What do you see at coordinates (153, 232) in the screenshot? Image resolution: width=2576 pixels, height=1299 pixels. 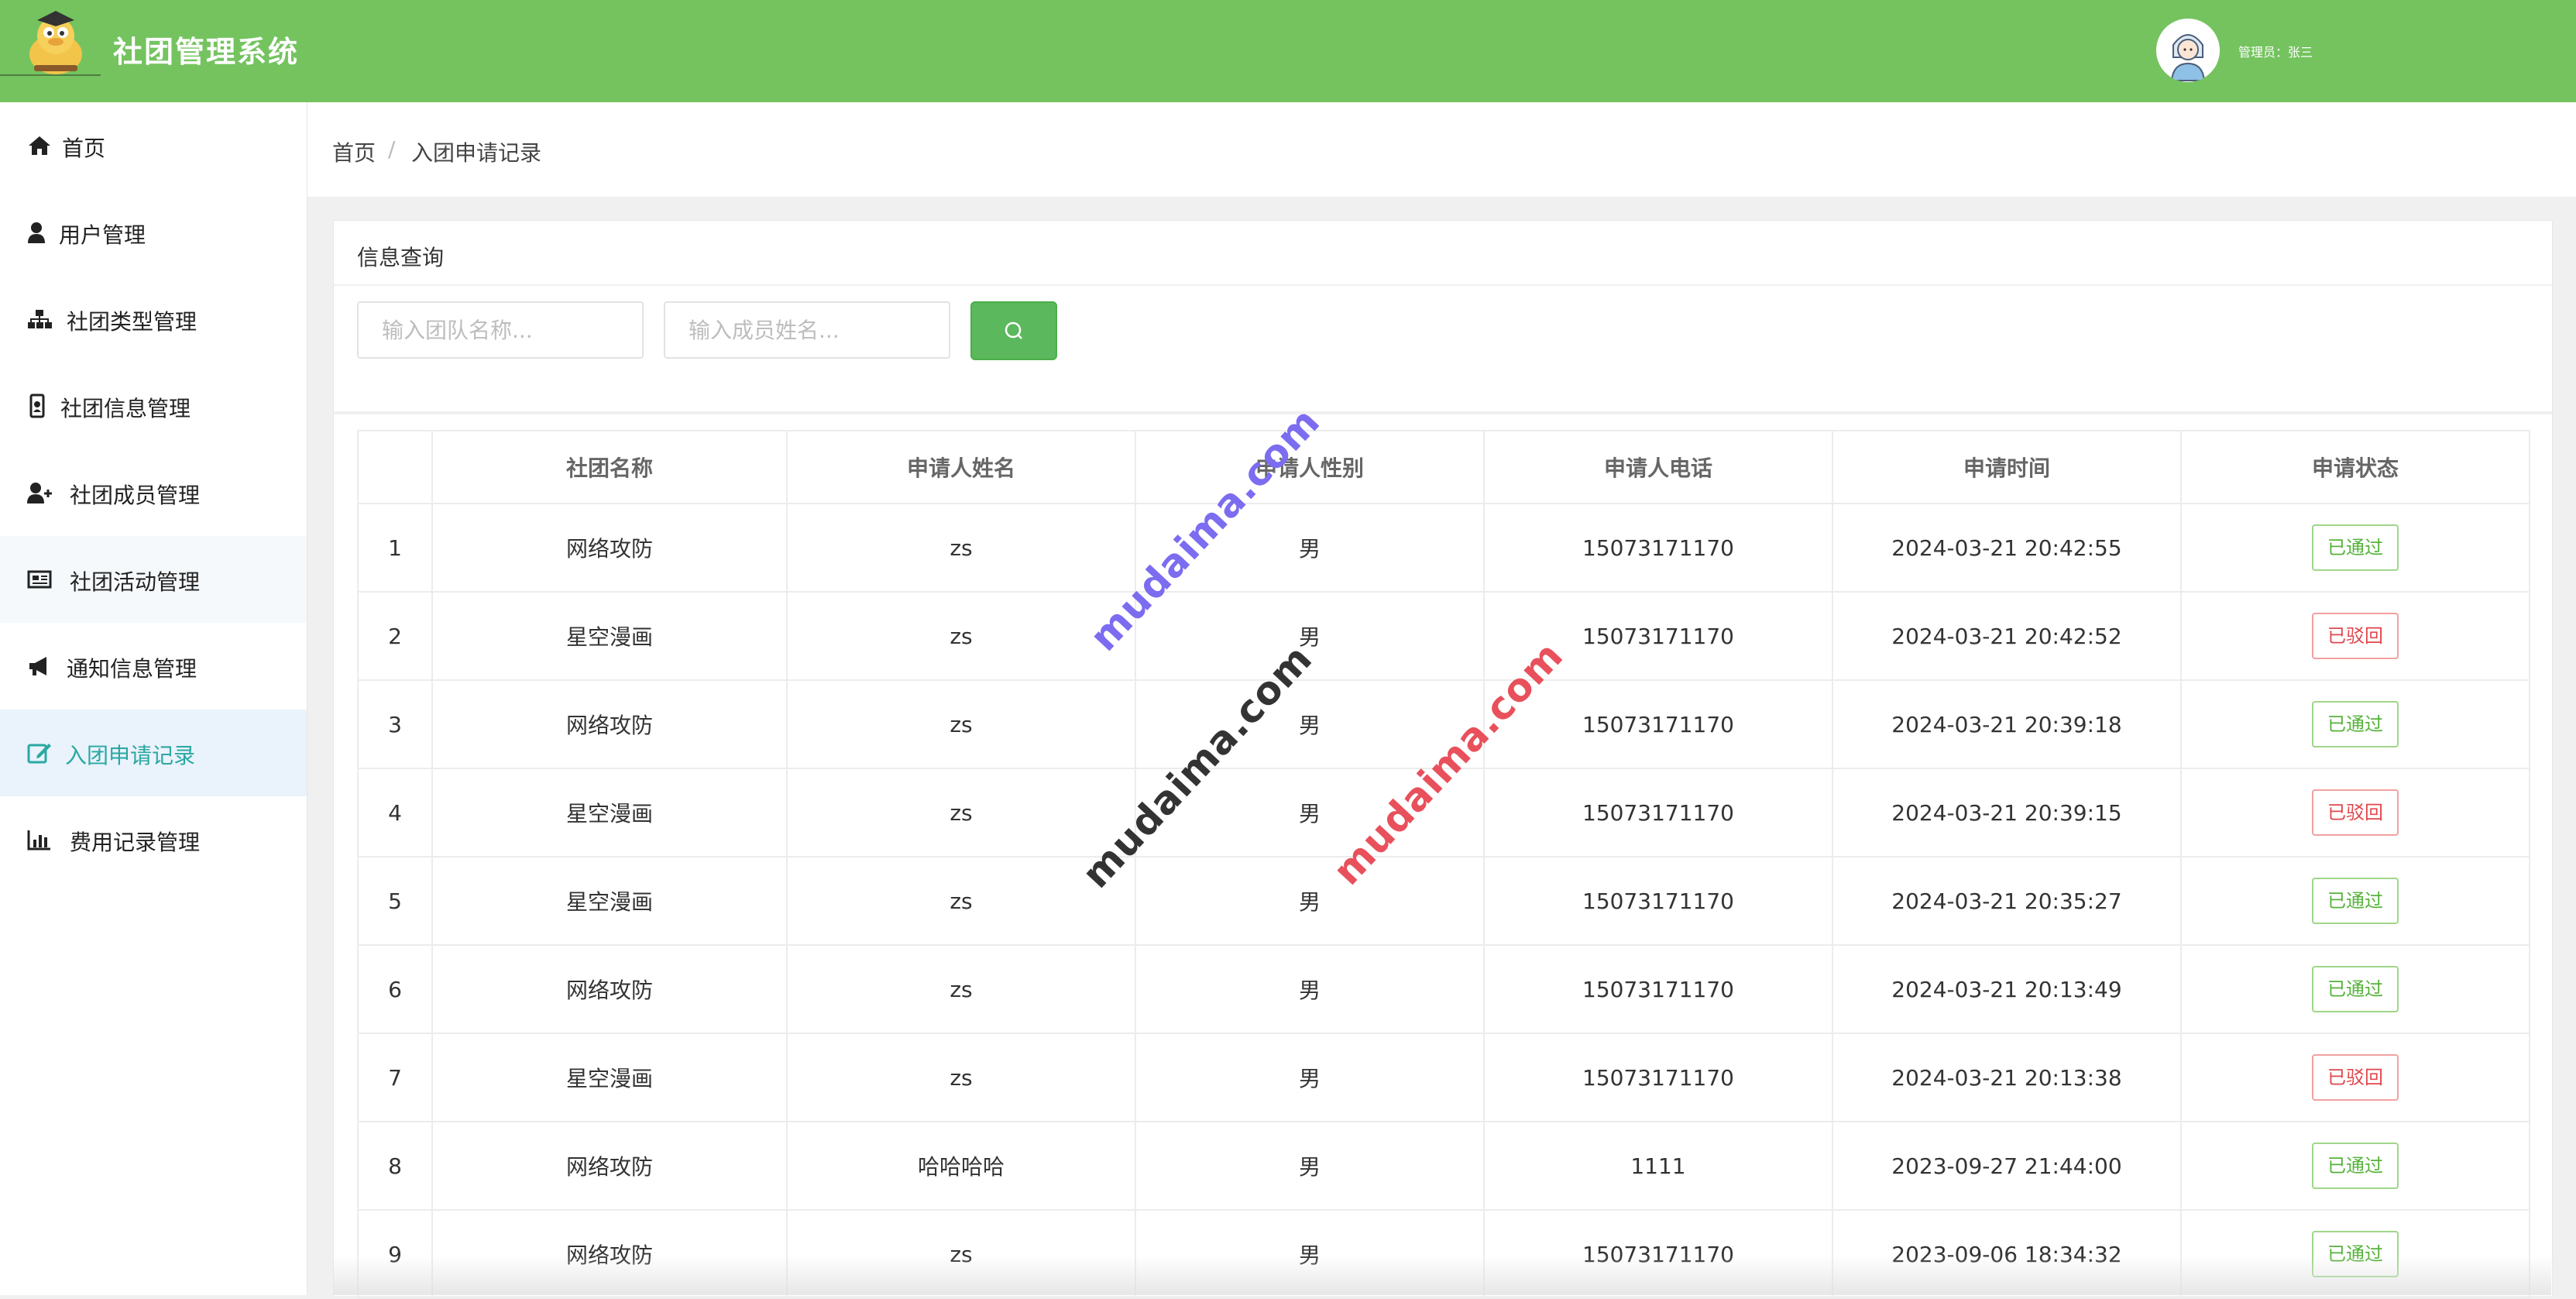 I see `sidebar-item-users: 用户管理` at bounding box center [153, 232].